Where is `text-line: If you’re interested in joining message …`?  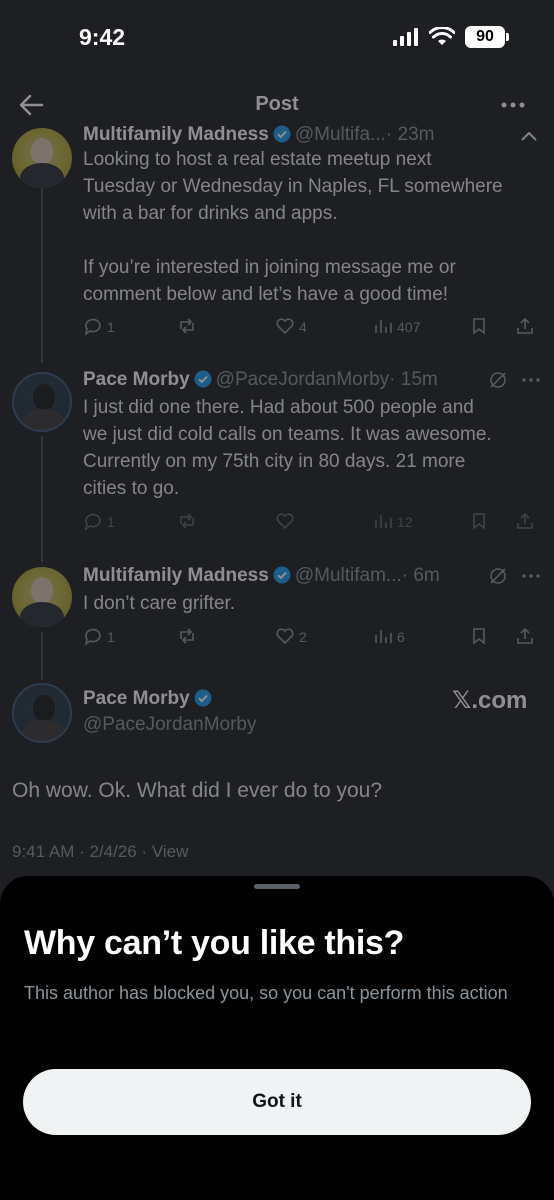
text-line: If you’re interested in joining message … is located at coordinates (269, 267).